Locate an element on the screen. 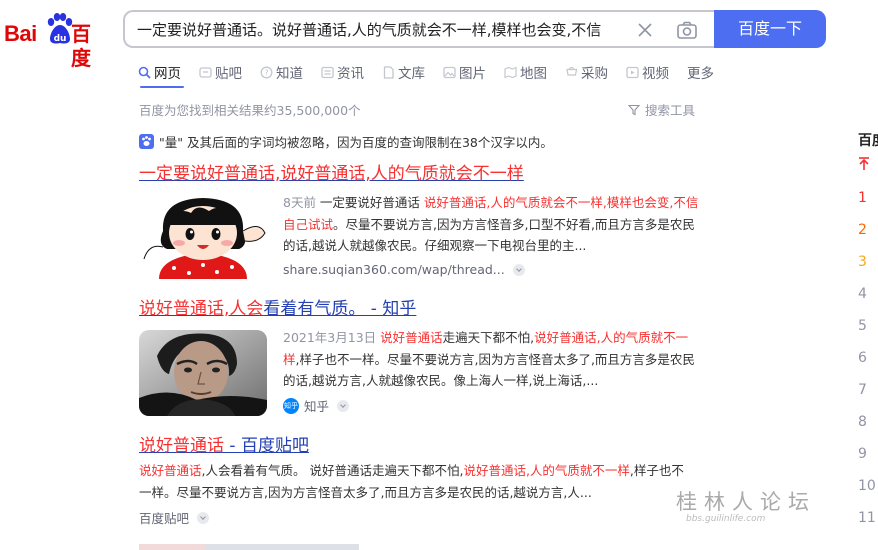  clear-icon is located at coordinates (645, 30).